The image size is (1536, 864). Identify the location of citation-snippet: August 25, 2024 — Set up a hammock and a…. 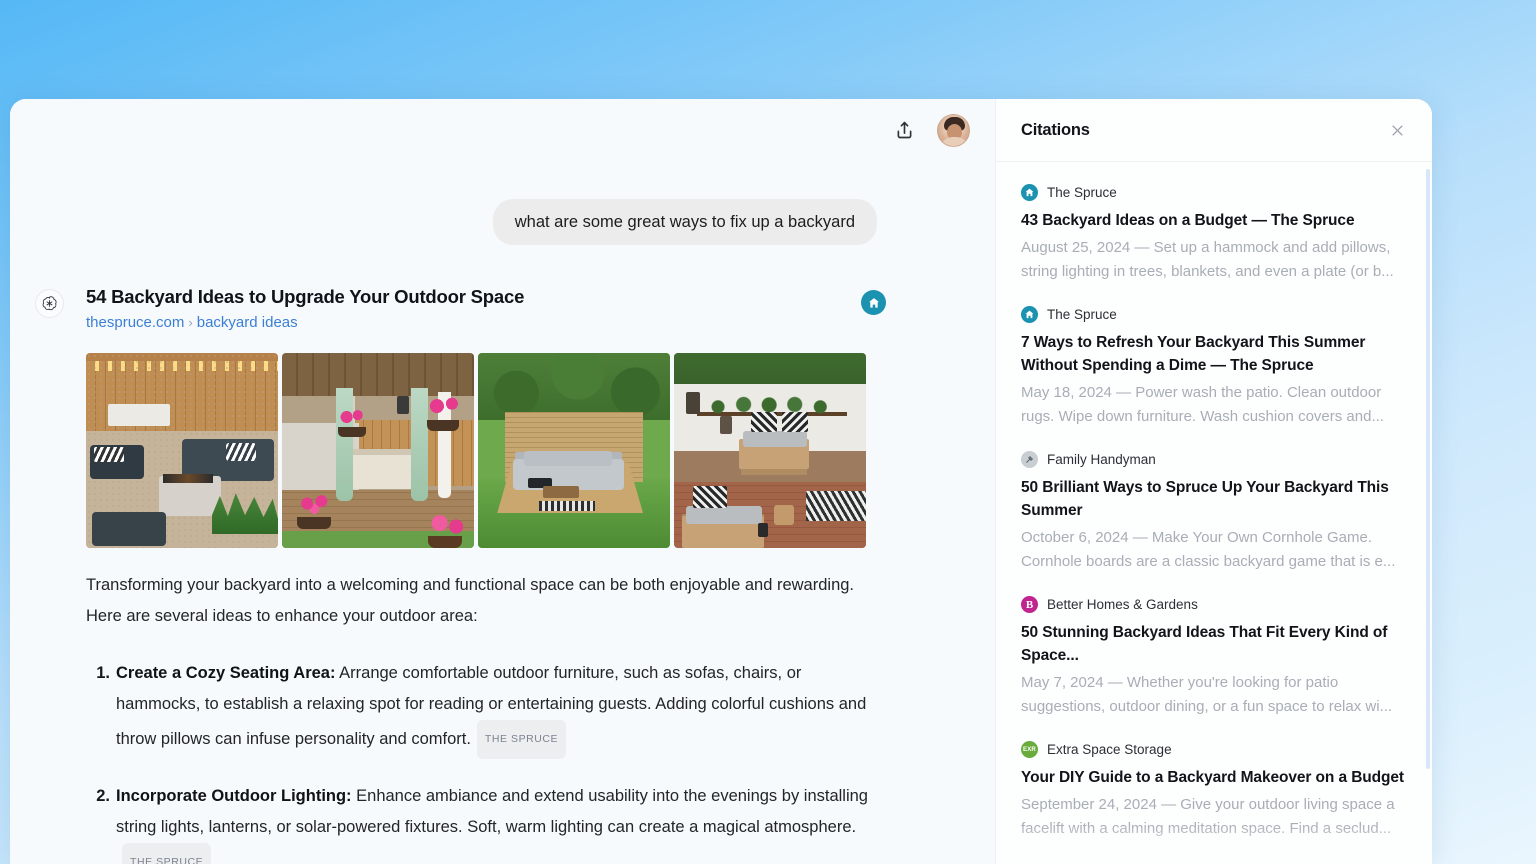
(1207, 259).